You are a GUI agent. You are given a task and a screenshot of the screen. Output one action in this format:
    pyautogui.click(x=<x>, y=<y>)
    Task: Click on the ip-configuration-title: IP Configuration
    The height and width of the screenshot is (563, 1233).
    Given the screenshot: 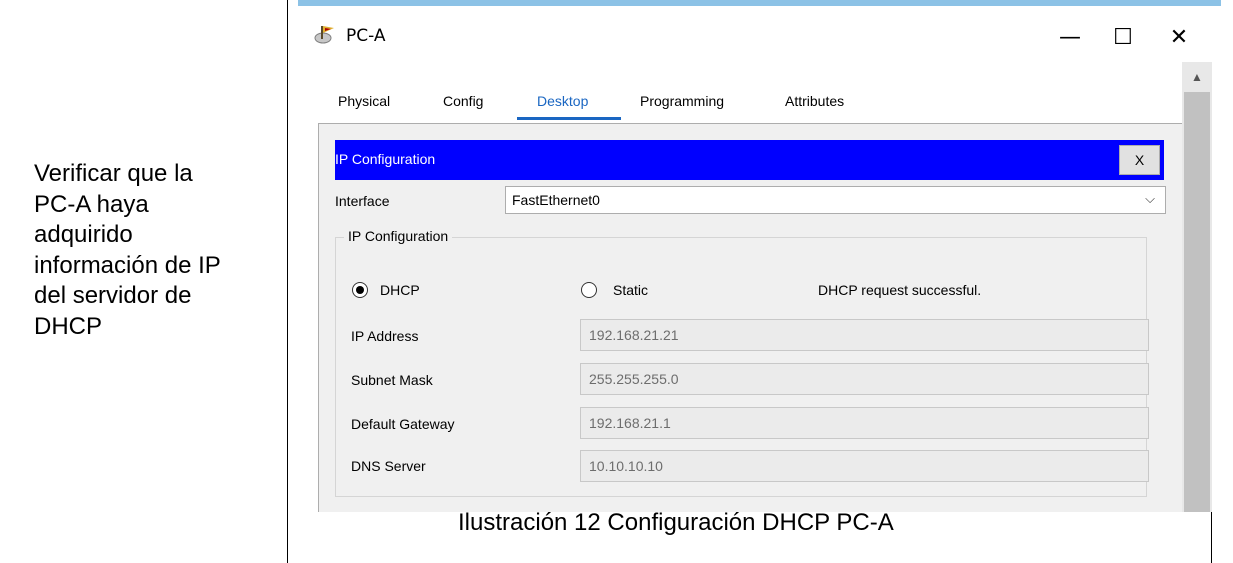 What is the action you would take?
    pyautogui.click(x=385, y=159)
    